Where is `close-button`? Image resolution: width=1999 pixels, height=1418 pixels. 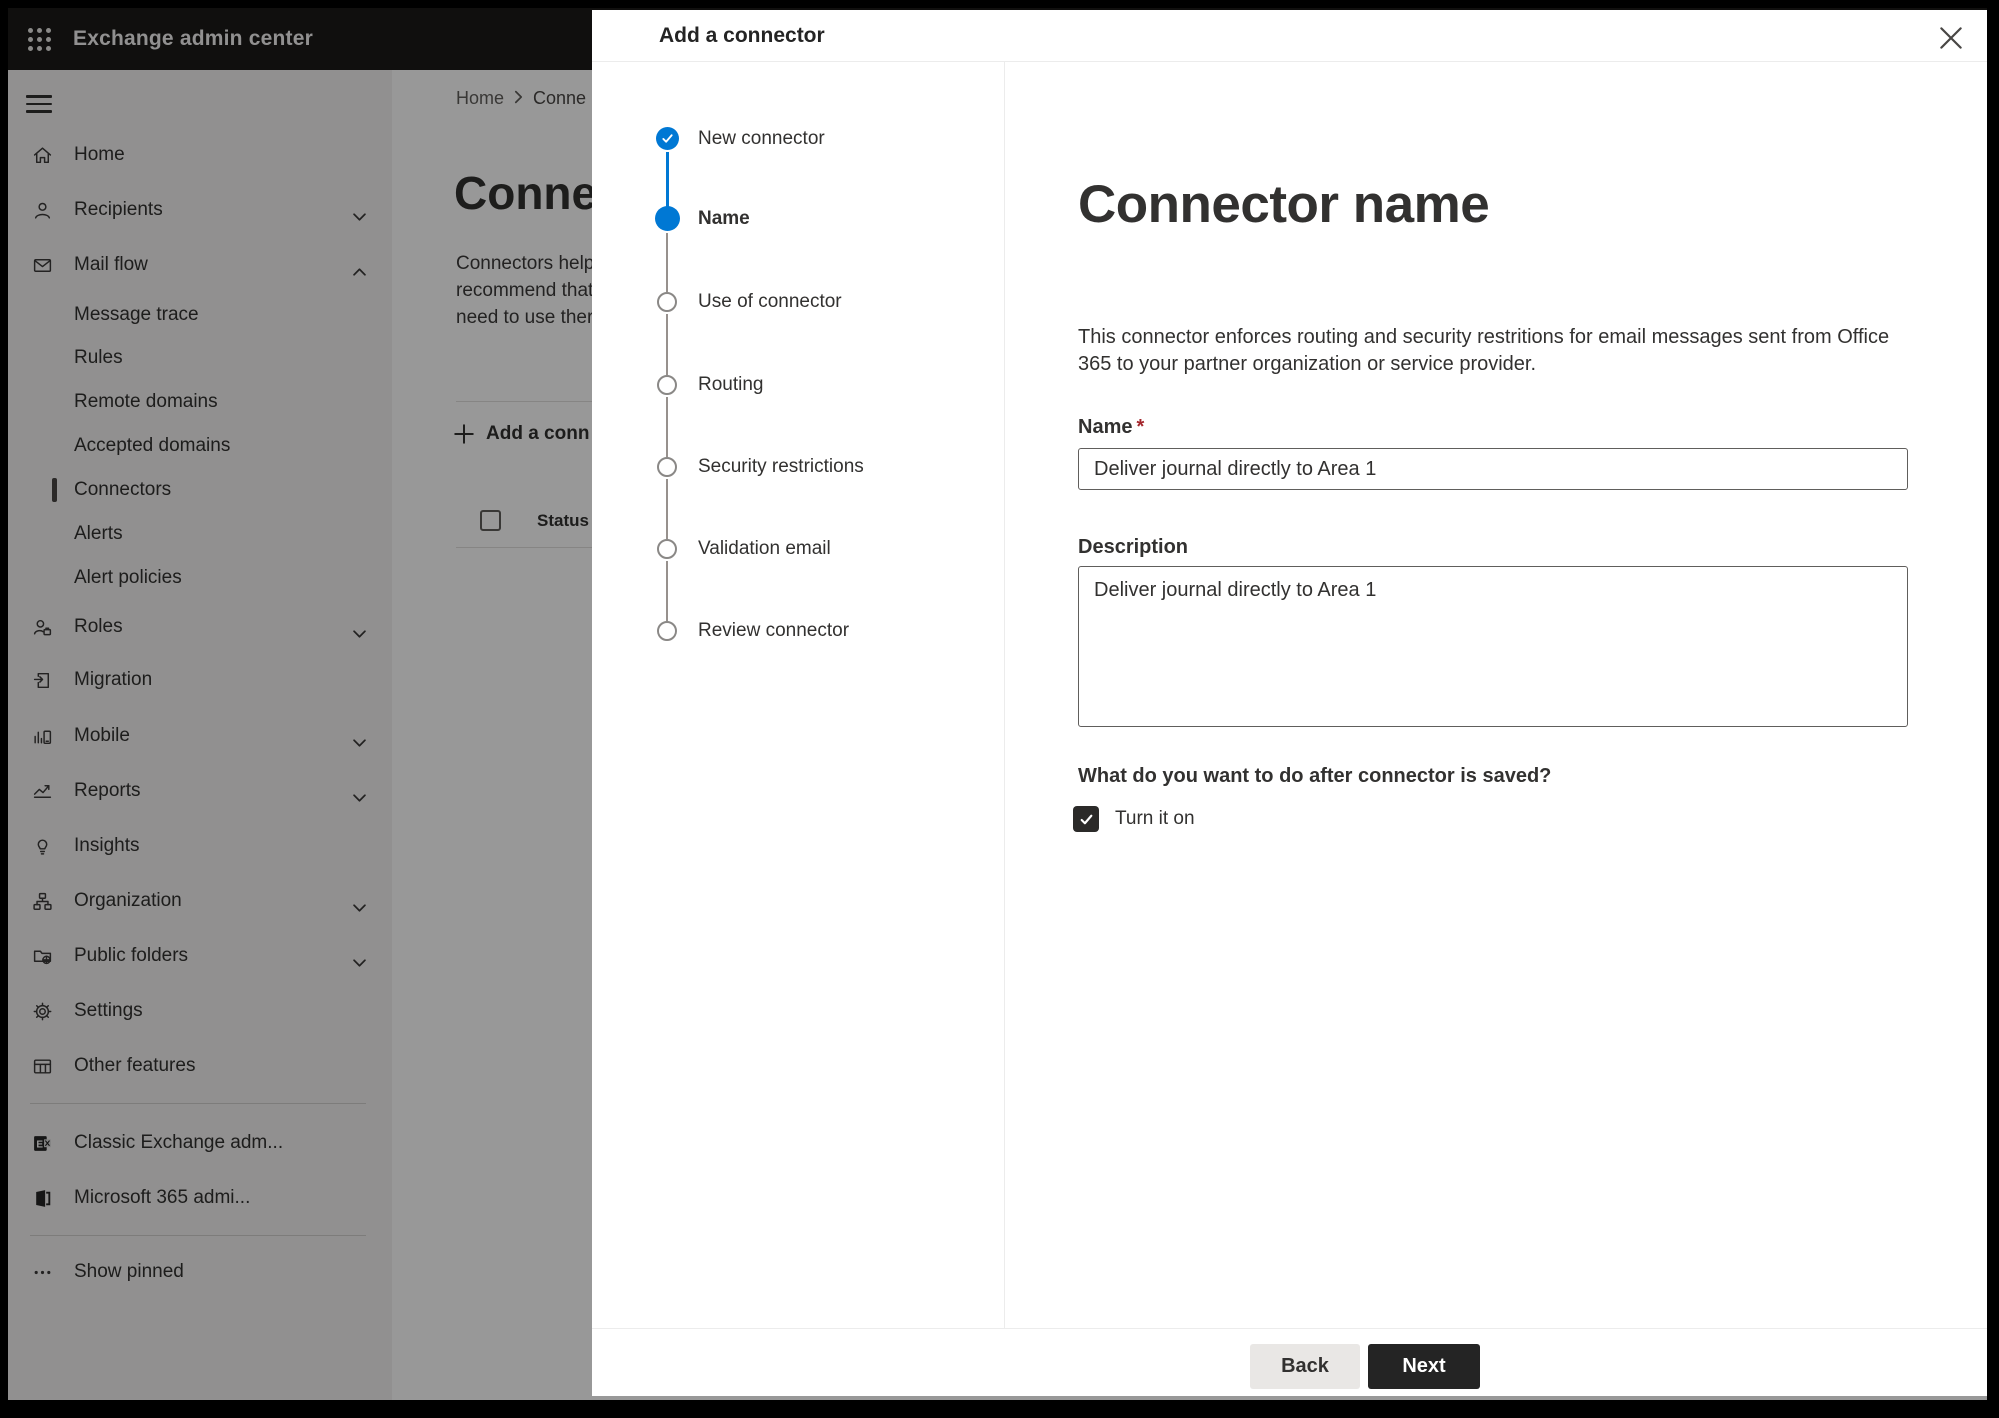
close-button is located at coordinates (1951, 38).